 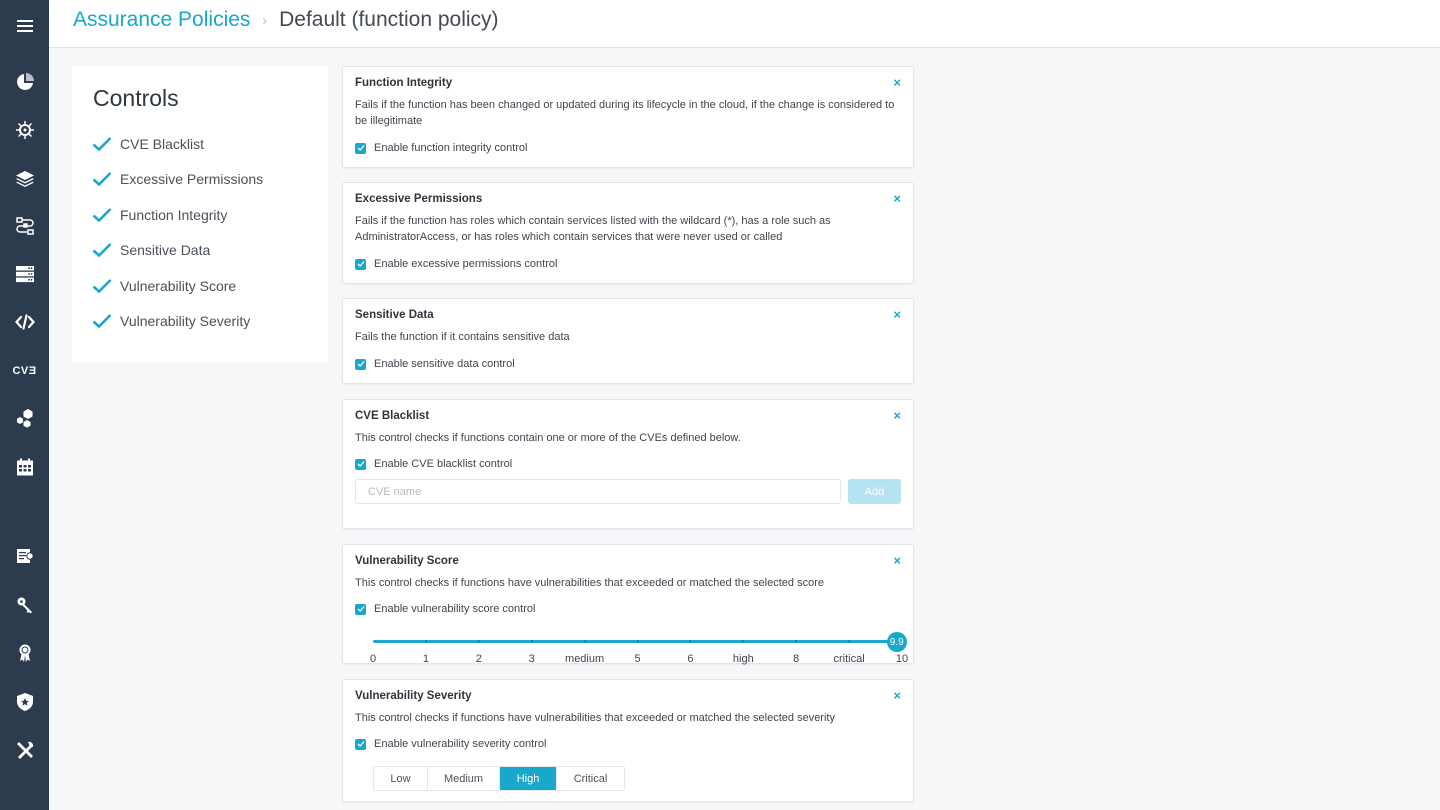 I want to click on dashboard-pie-icon, so click(x=24, y=82).